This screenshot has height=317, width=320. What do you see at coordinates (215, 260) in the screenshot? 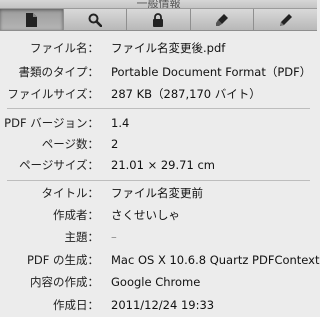
I see `producer-value: Mac OS X 10.6.8 Quartz PDFContext` at bounding box center [215, 260].